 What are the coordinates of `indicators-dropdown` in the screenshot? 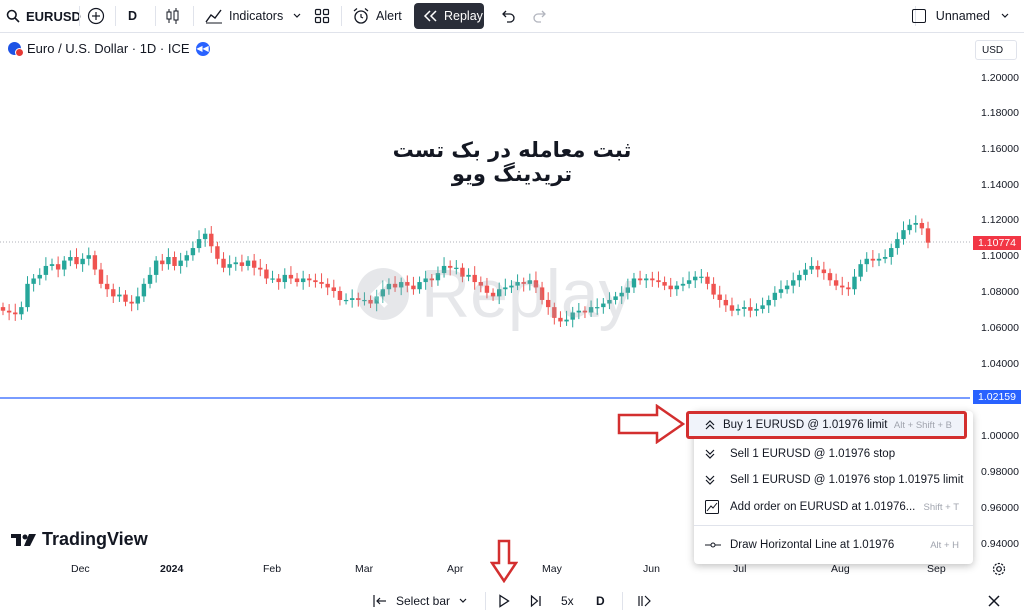 It's located at (297, 16).